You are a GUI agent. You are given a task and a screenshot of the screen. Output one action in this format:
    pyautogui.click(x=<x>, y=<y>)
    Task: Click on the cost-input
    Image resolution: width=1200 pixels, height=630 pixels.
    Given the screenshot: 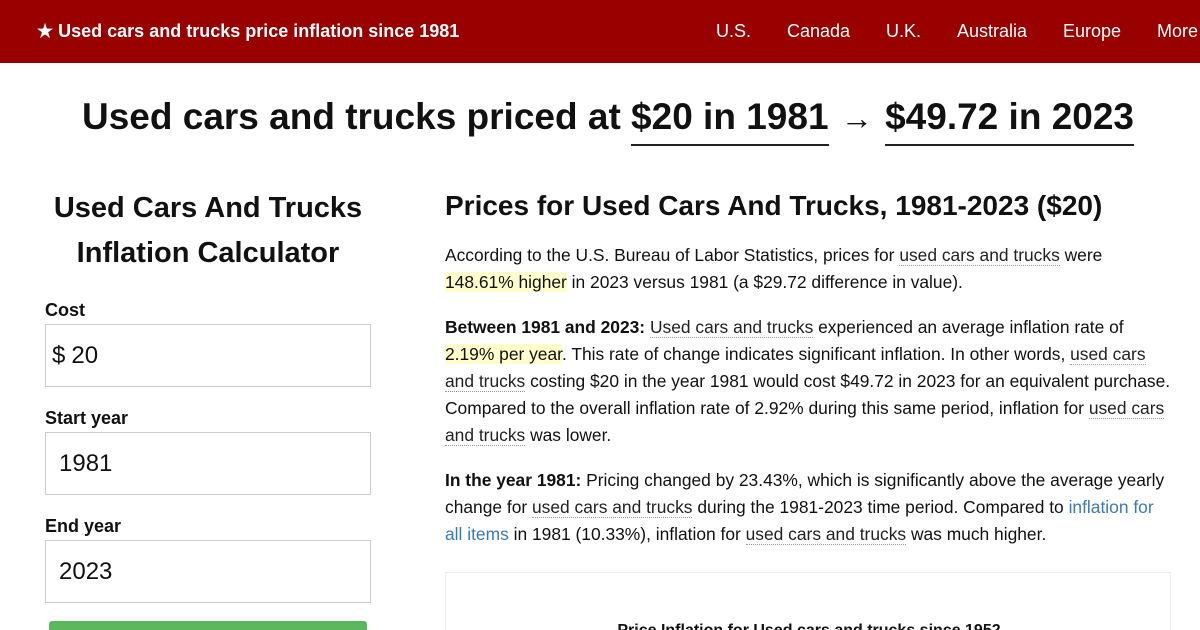 What is the action you would take?
    pyautogui.click(x=195, y=355)
    